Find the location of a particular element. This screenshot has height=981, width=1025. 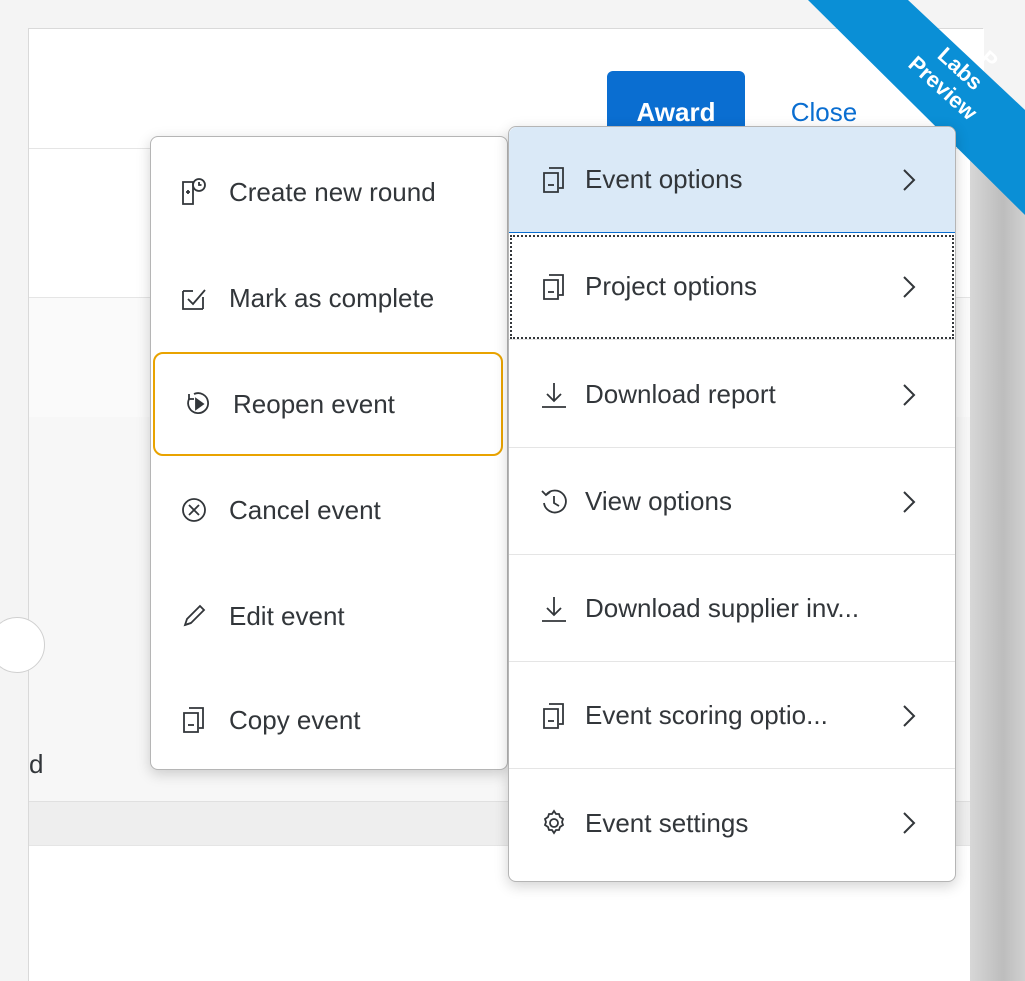

menu-item-label: Cancel event is located at coordinates (305, 509).